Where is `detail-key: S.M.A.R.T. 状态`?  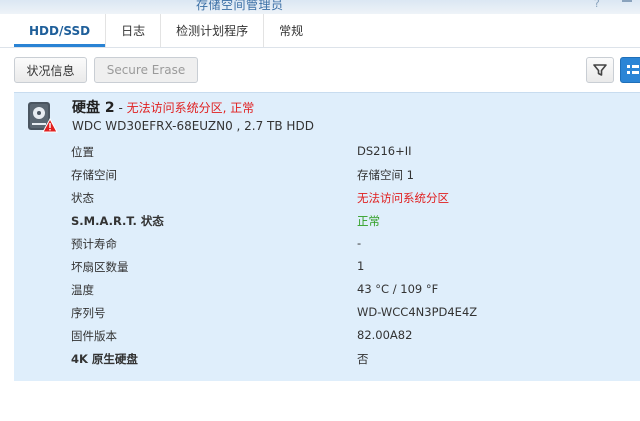 detail-key: S.M.A.R.T. 状态 is located at coordinates (117, 221).